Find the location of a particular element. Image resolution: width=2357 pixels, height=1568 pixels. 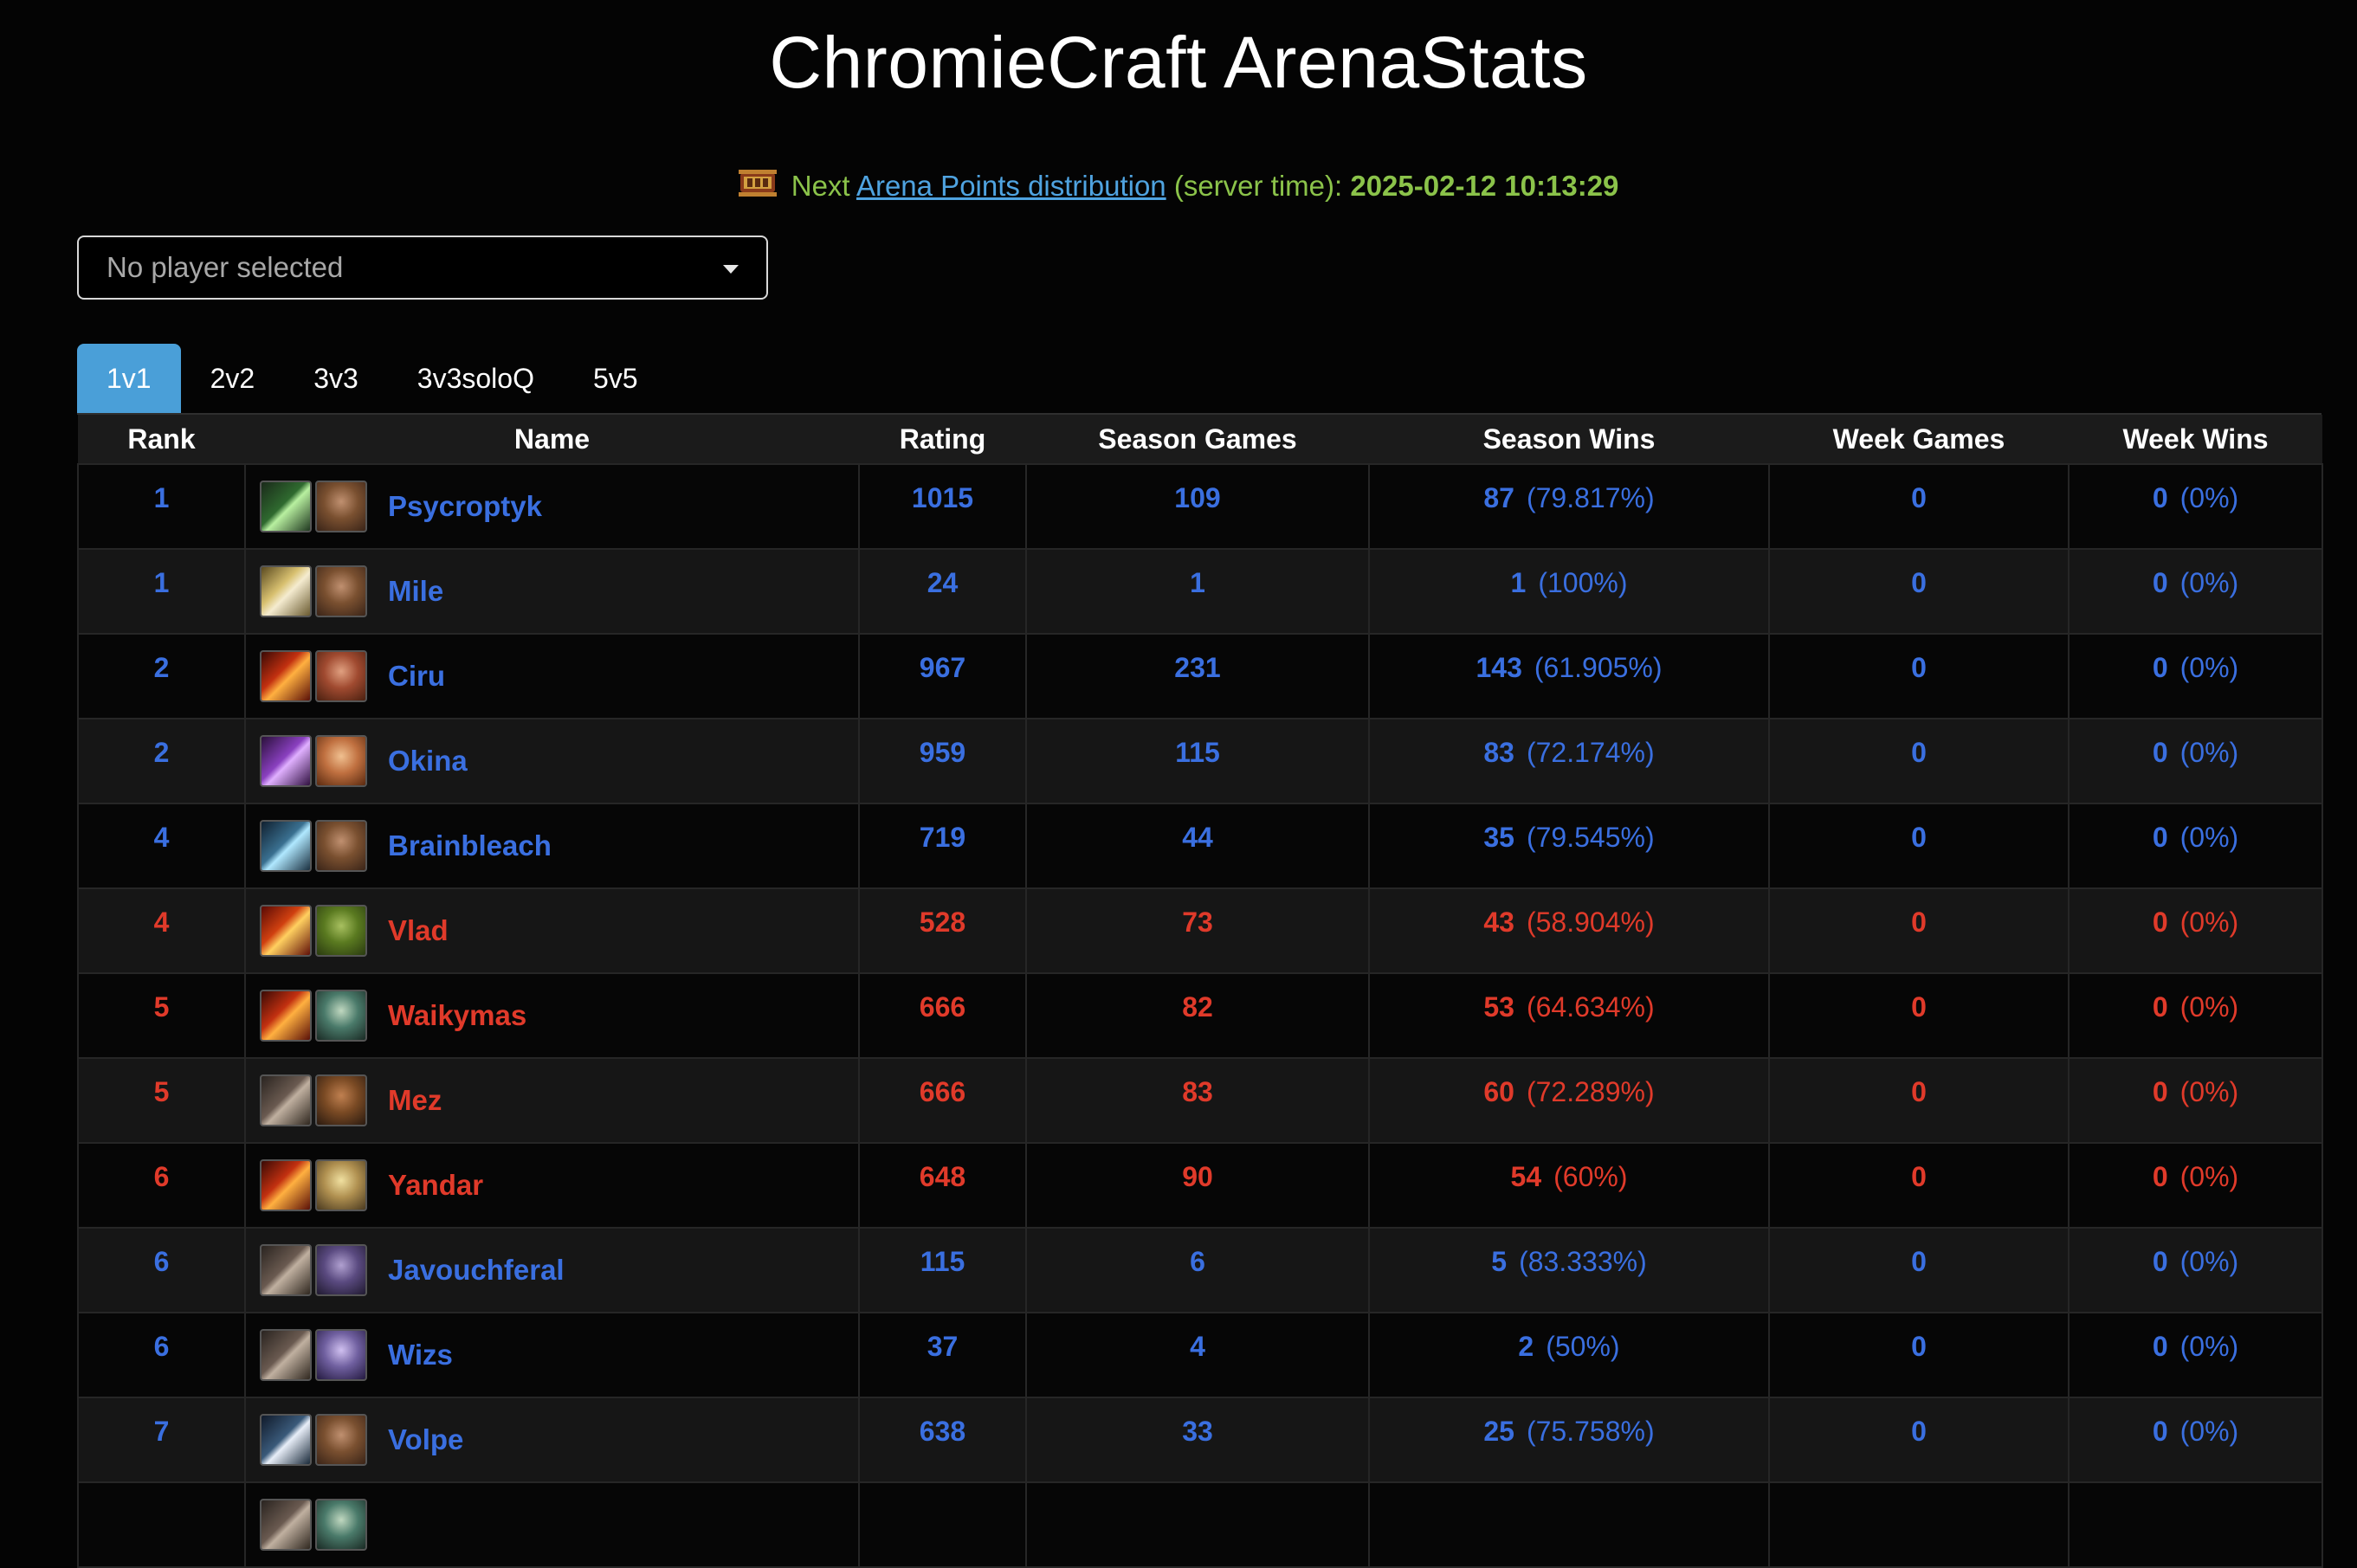

table-row: 4 Brainbleach 719 44 35 (79.545%) 0 0 (0%) is located at coordinates (1200, 846).